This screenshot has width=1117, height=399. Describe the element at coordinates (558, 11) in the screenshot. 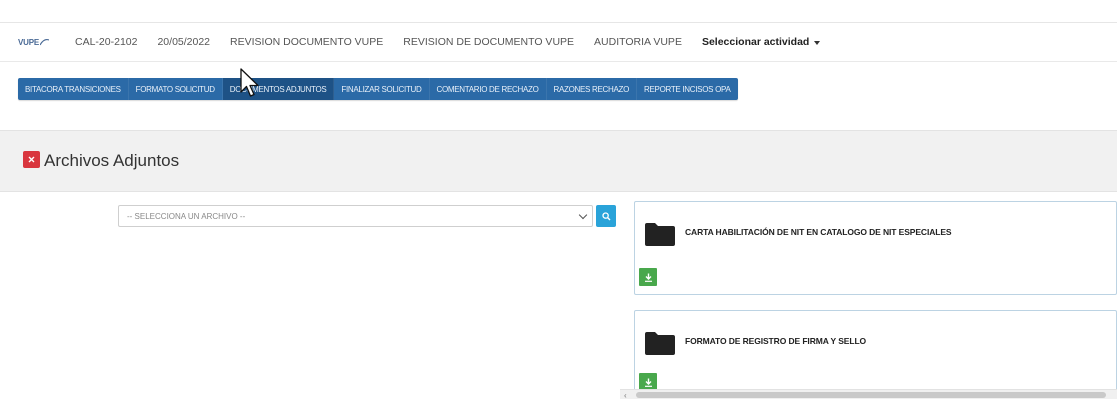

I see `top-strip` at that location.